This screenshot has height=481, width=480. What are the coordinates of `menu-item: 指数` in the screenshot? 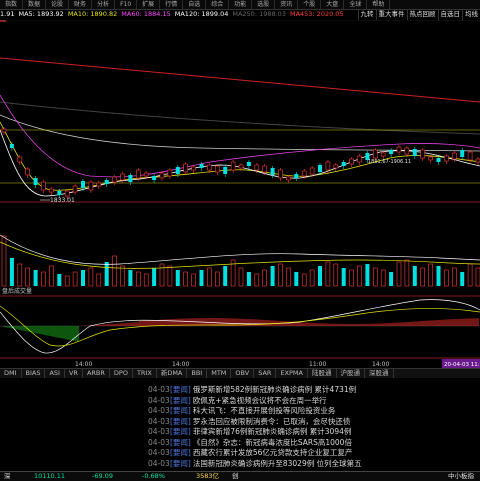 It's located at (11, 4).